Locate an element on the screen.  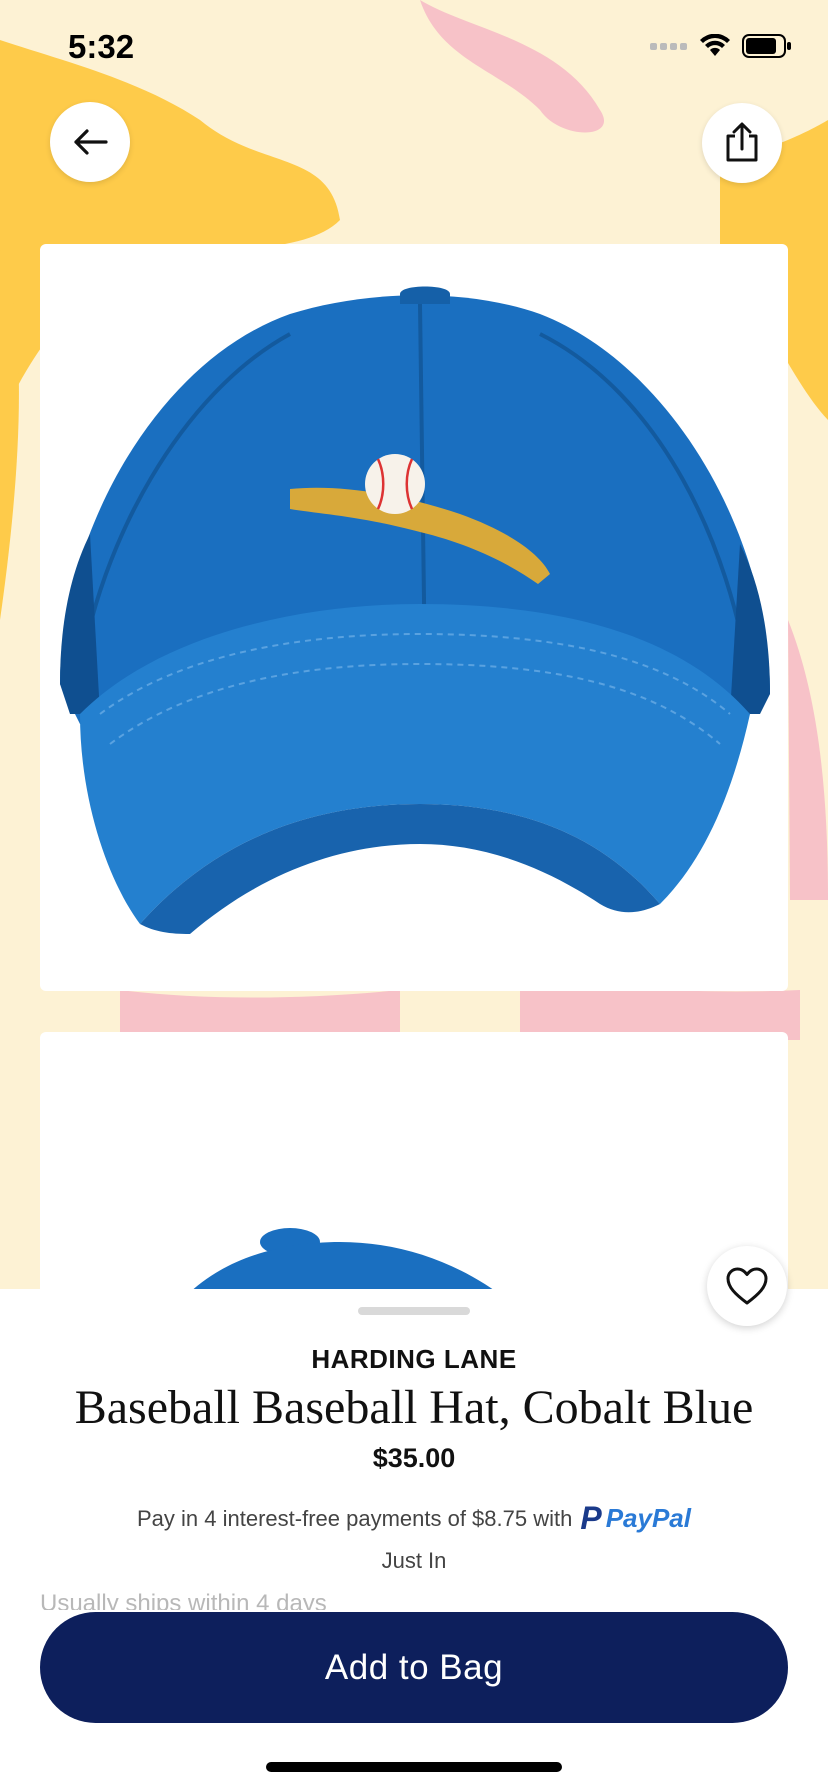
status-time: 5:32 is located at coordinates (101, 46).